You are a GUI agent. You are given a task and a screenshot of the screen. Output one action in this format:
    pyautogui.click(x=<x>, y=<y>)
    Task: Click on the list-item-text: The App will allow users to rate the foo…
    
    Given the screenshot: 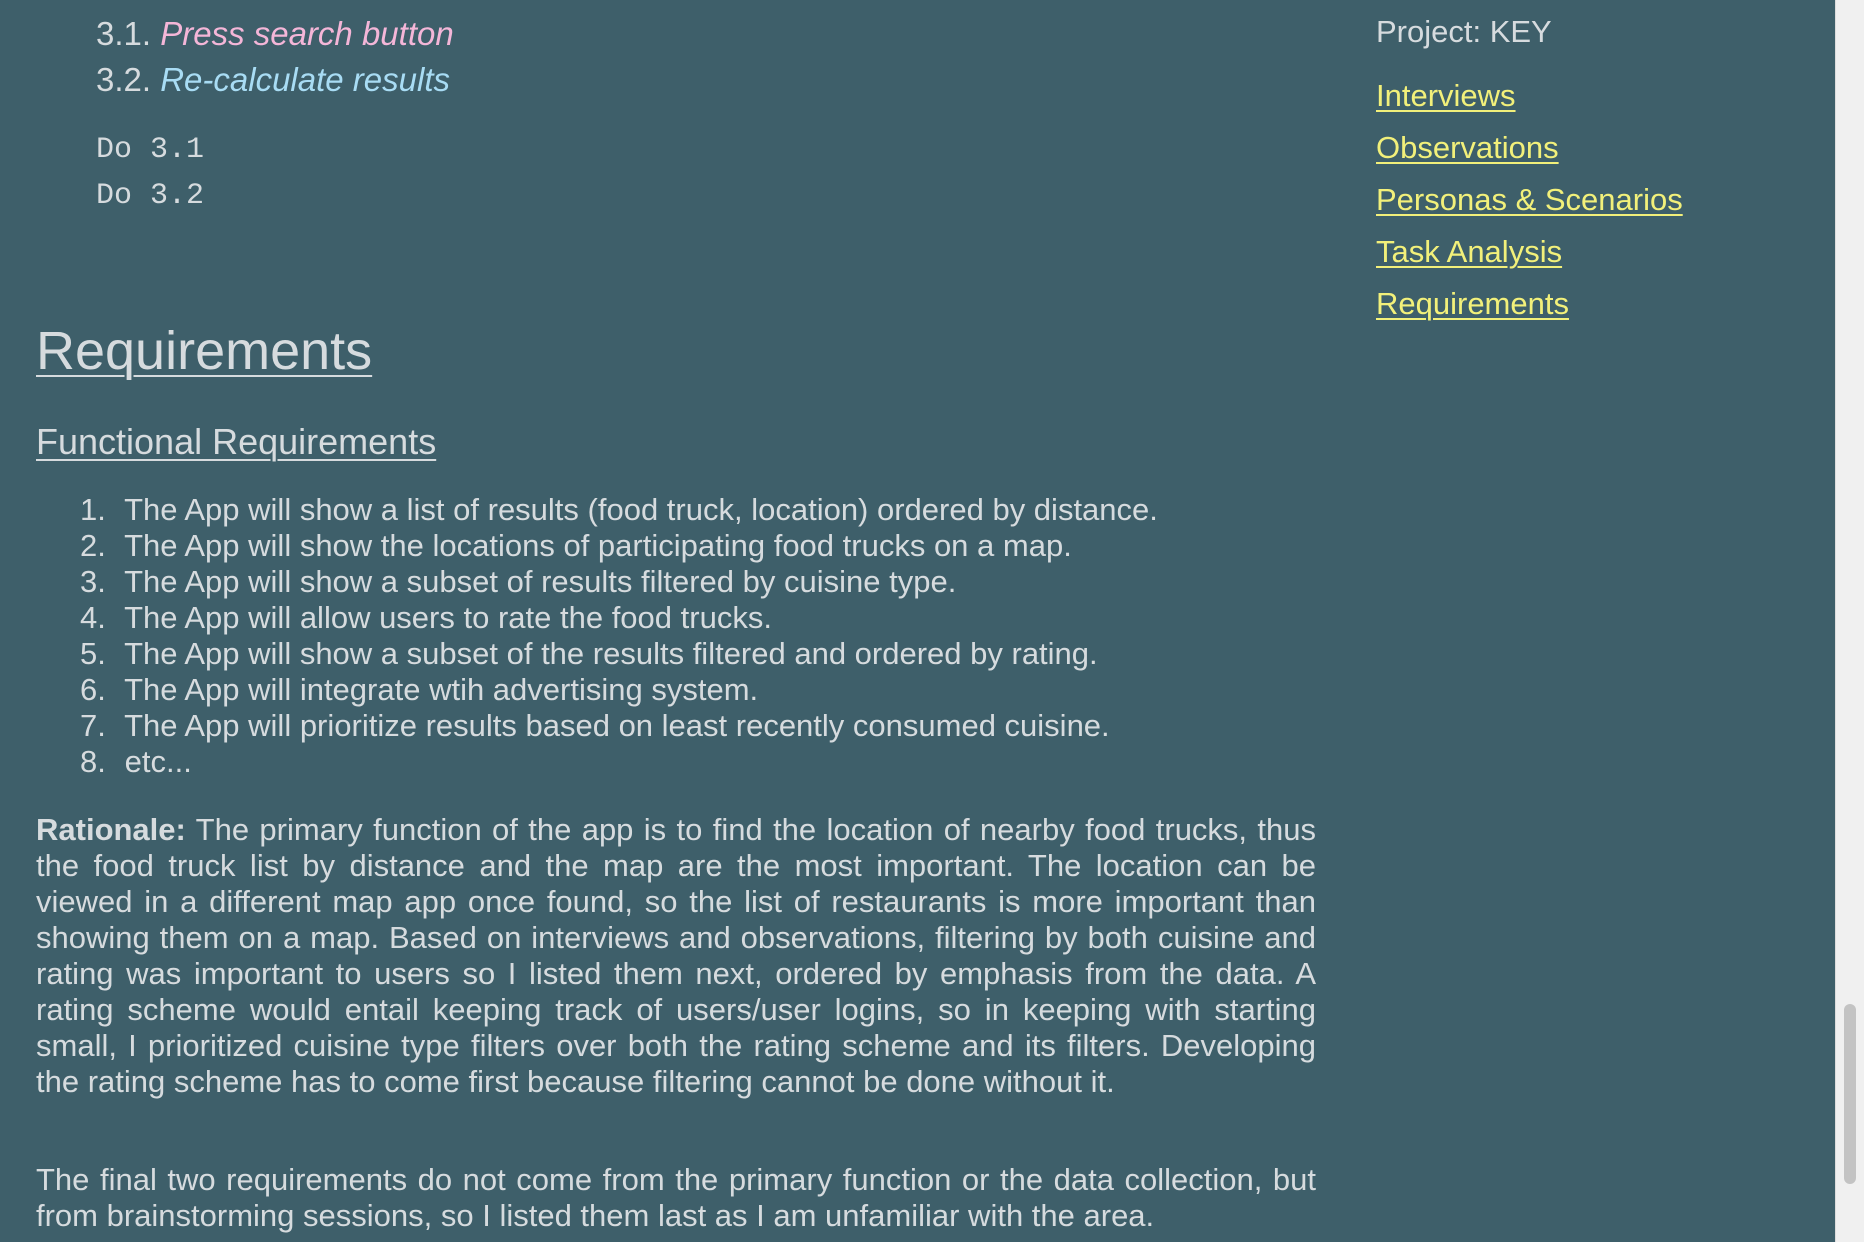 What is the action you would take?
    pyautogui.click(x=448, y=617)
    